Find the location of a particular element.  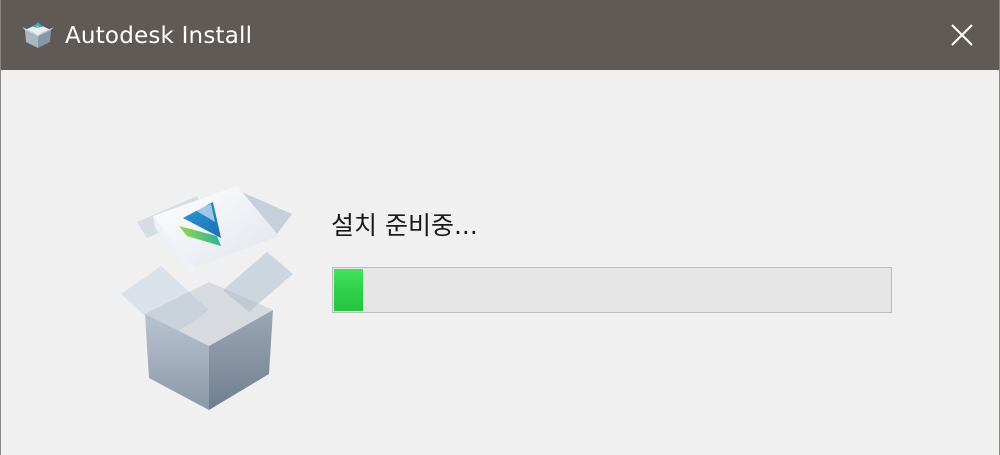

autodesk-package-box-icon is located at coordinates (207, 296).